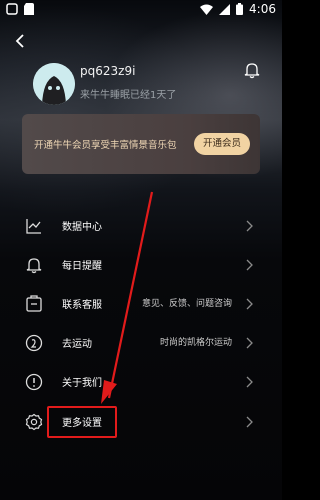 The width and height of the screenshot is (320, 500). Describe the element at coordinates (195, 343) in the screenshot. I see `menu-item-info: 时尚的凯格尔运动` at that location.